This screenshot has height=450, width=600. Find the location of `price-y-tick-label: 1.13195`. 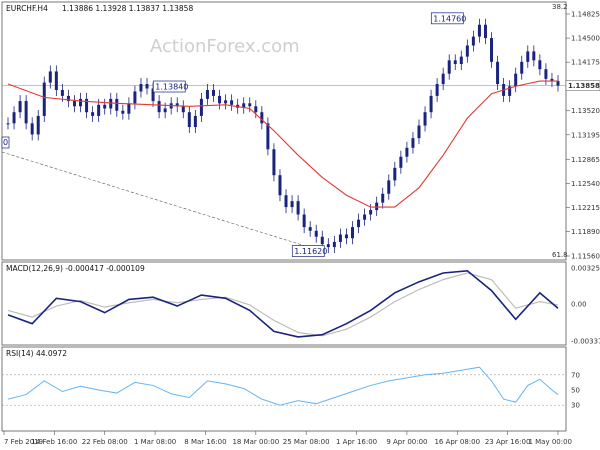

price-y-tick-label: 1.13195 is located at coordinates (585, 135).